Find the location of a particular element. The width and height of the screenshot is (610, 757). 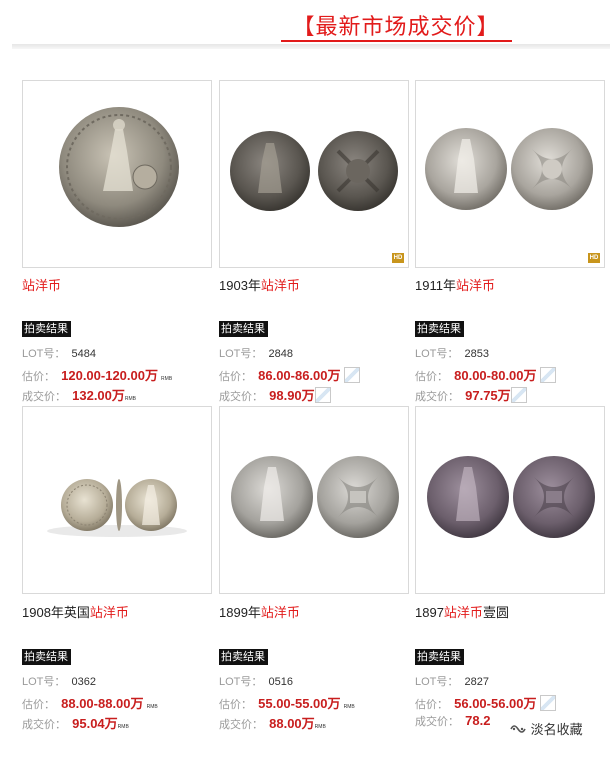

estimate-row: 估价： 55.00-55.00万 RMB is located at coordinates (287, 703).